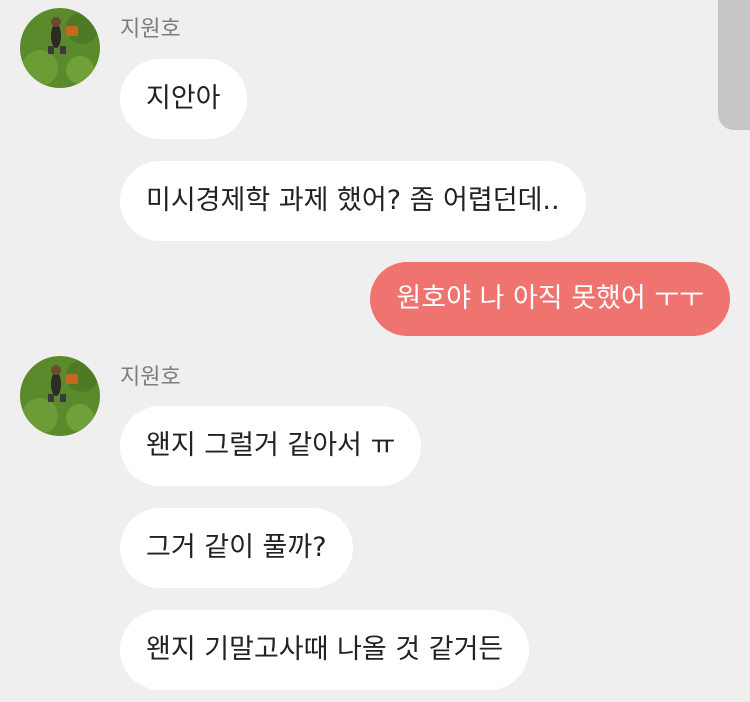 The image size is (750, 702). What do you see at coordinates (353, 201) in the screenshot?
I see `message-bubble: 미시경제학 과제 했어? 좀 어렵던데..` at bounding box center [353, 201].